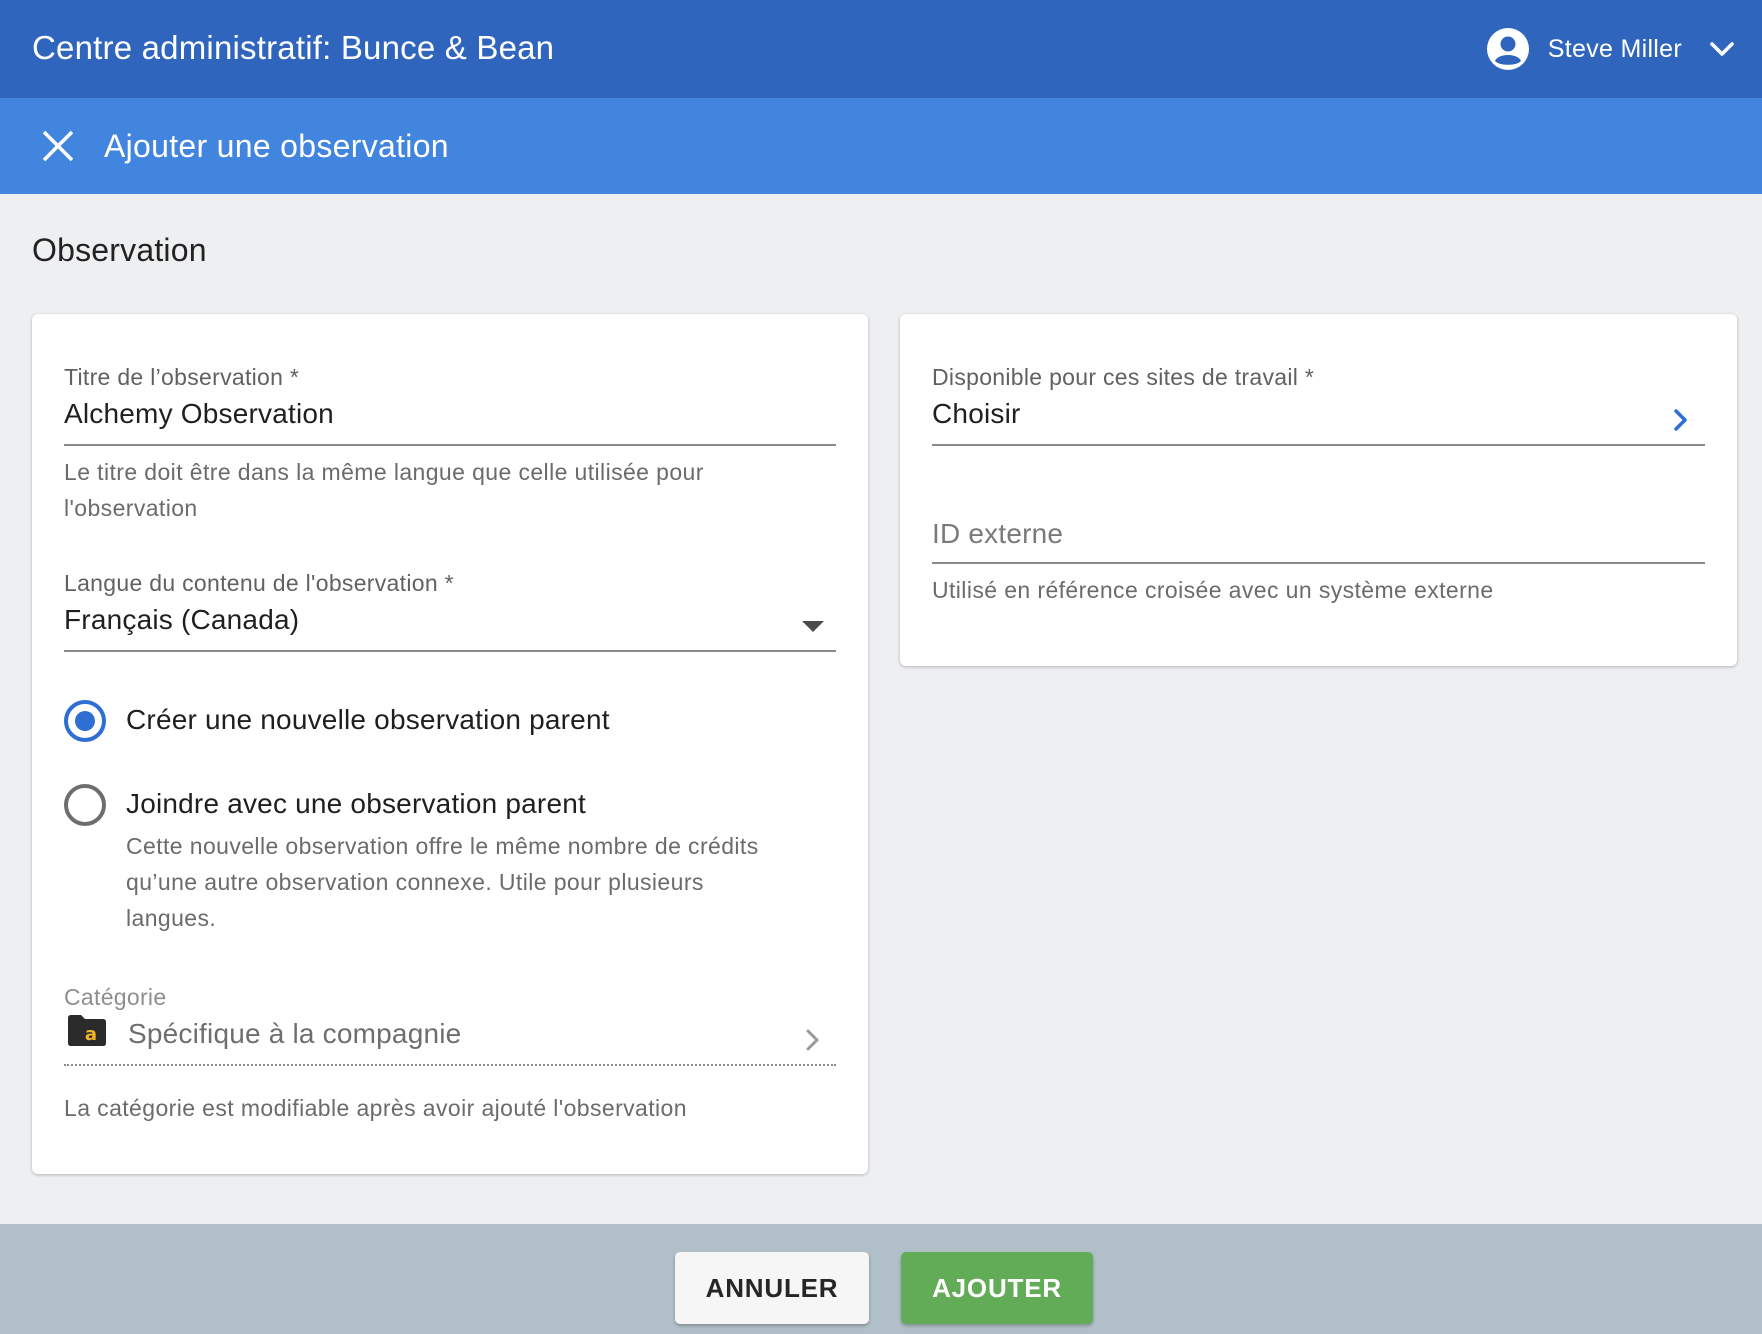 This screenshot has height=1334, width=1762. Describe the element at coordinates (199, 414) in the screenshot. I see `title-field-input: Alchemy Observation` at that location.